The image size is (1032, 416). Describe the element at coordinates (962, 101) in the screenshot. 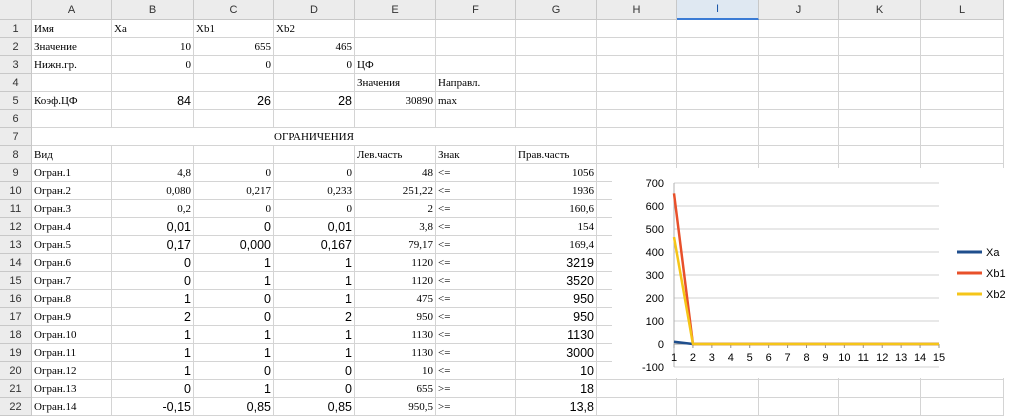

I see `cell-l5` at that location.